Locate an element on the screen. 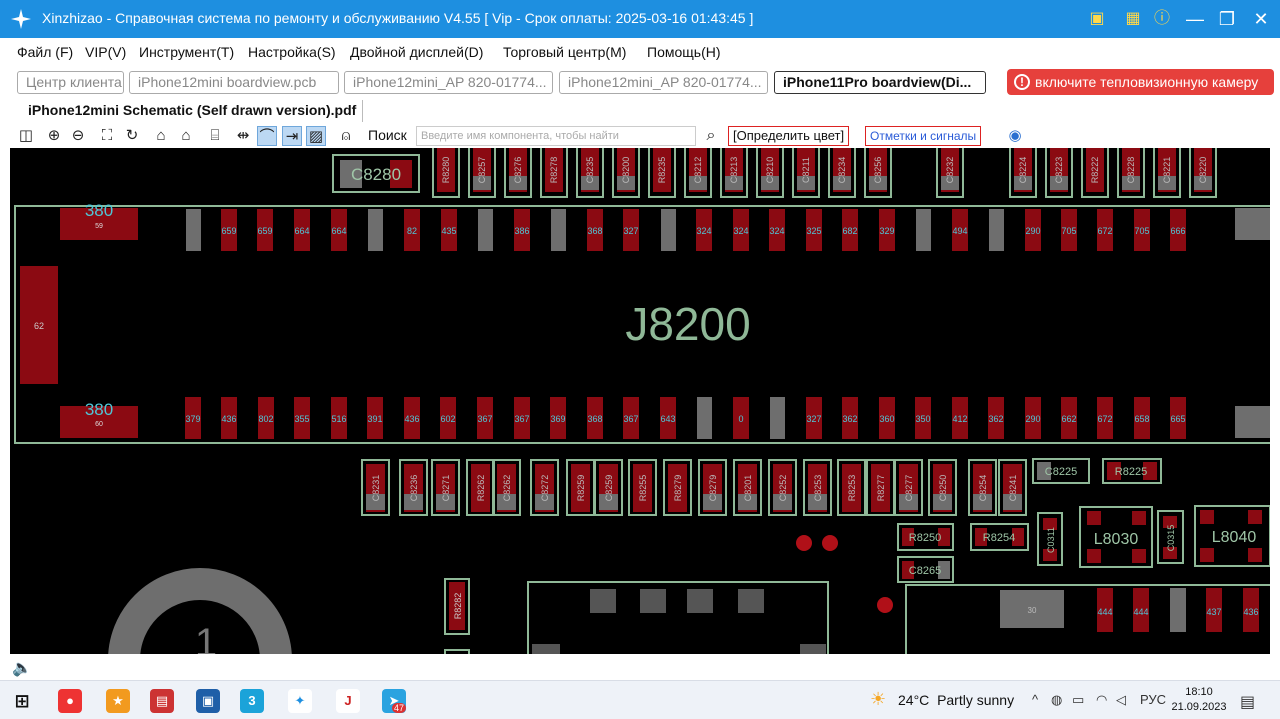 This screenshot has width=1280, height=719. calendar-icon: ▦ is located at coordinates (1133, 19).